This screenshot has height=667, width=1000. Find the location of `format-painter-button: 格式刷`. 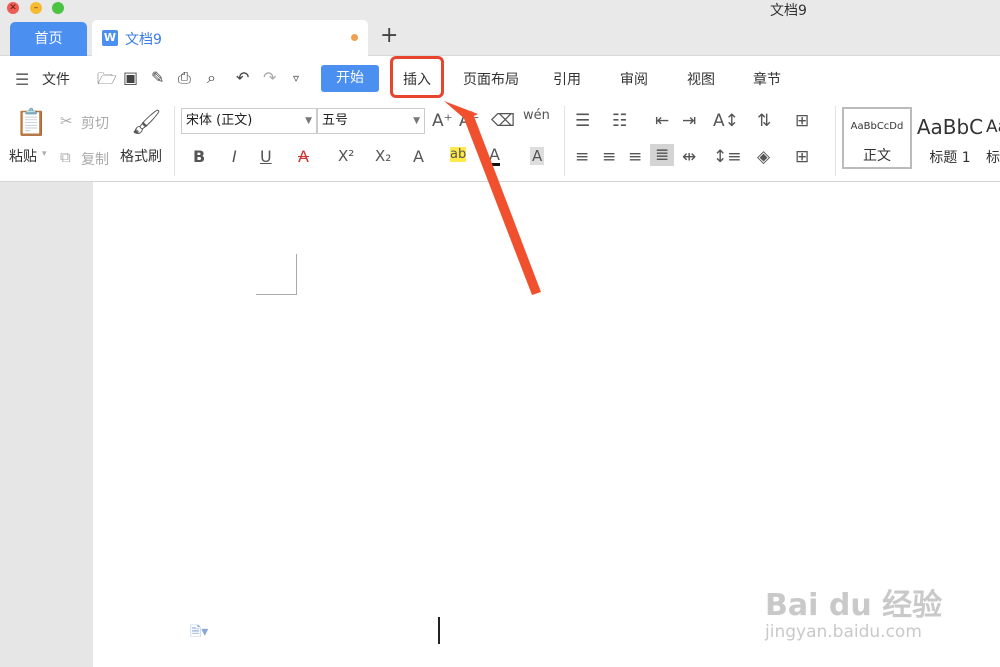

format-painter-button: 格式刷 is located at coordinates (141, 156).